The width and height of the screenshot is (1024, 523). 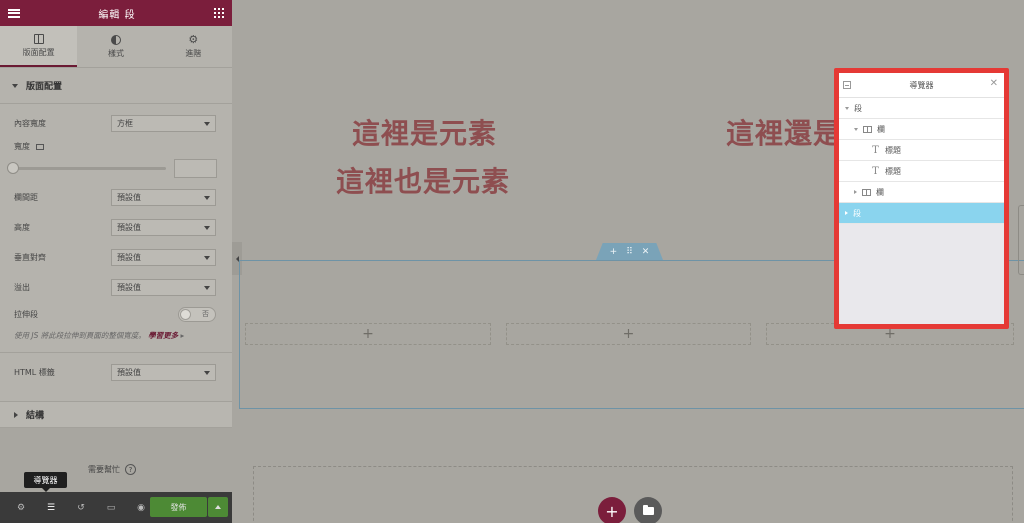 I want to click on overflow-select: 預設值, so click(x=163, y=287).